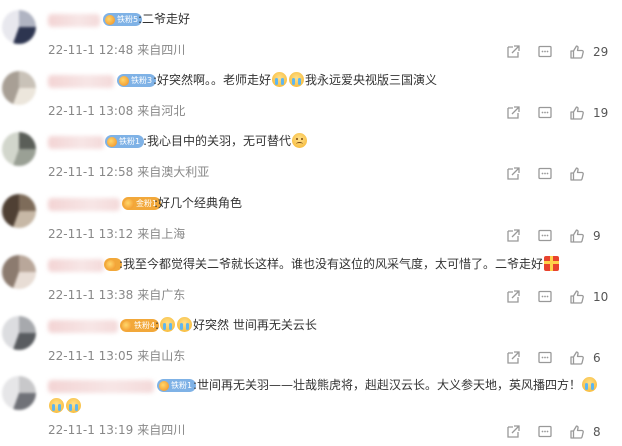 Image resolution: width=622 pixels, height=446 pixels. Describe the element at coordinates (91, 430) in the screenshot. I see `comment-time: 22-11-1 13:19` at that location.